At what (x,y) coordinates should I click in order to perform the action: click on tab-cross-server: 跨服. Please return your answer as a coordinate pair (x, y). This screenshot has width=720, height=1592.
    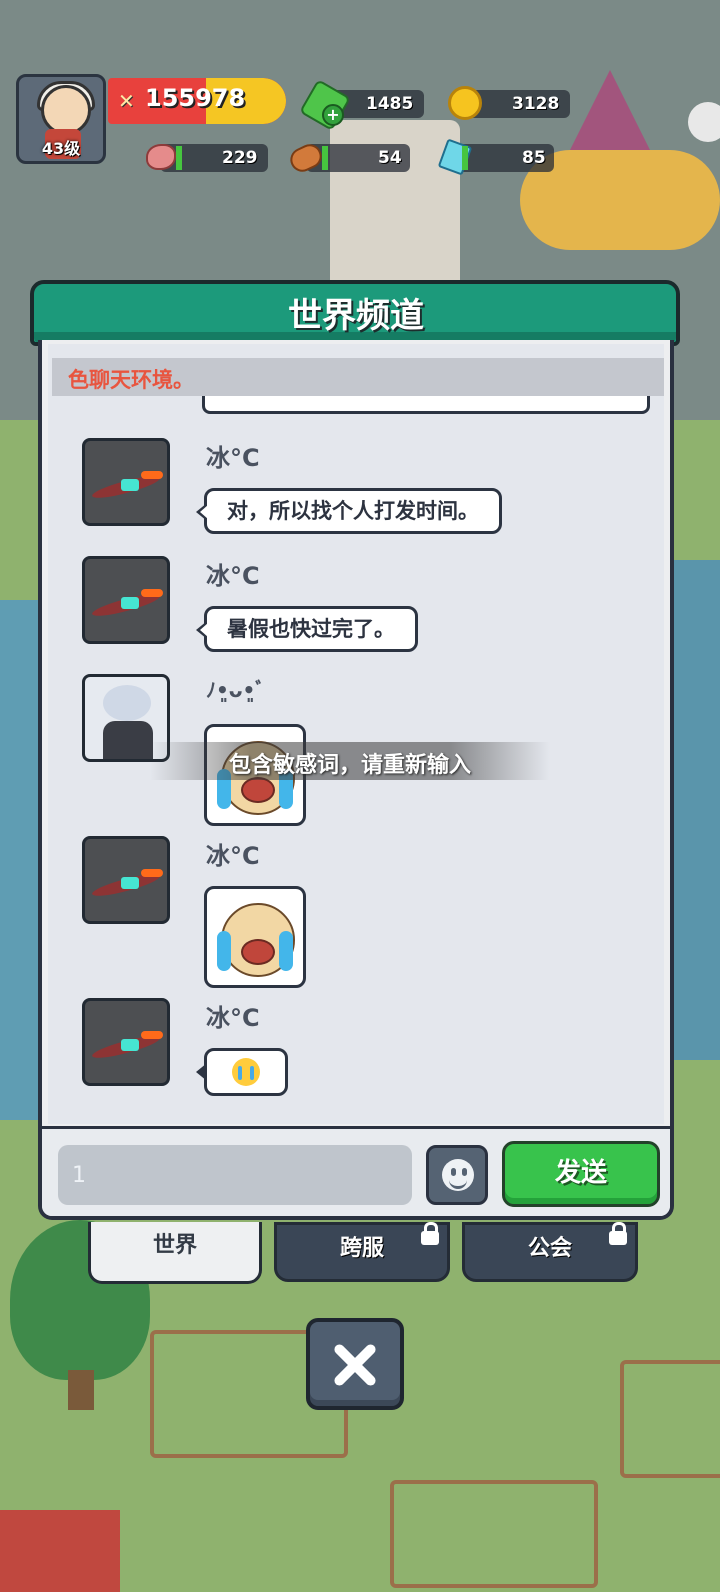
    Looking at the image, I should click on (362, 1252).